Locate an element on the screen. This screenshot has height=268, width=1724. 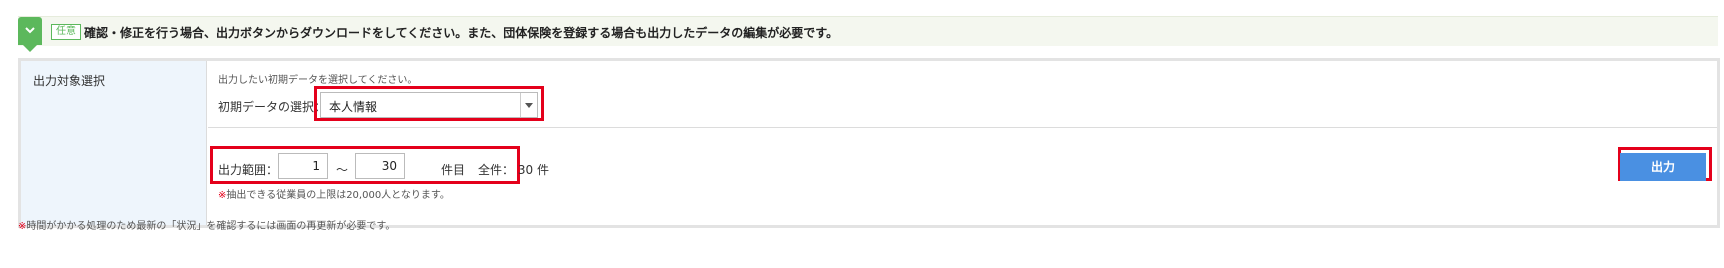
select-value: 本人情報 is located at coordinates (353, 107).